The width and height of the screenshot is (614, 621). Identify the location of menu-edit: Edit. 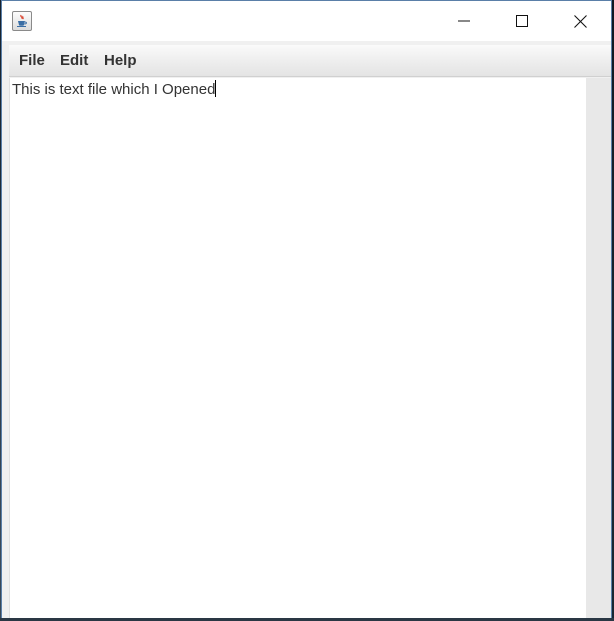
(74, 61).